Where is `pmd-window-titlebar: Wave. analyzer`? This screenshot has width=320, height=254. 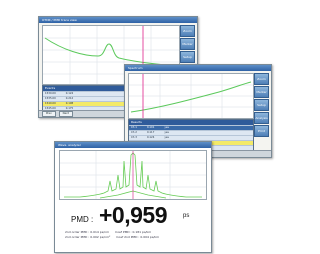
pmd-window-titlebar: Wave. analyzer is located at coordinates (133, 145).